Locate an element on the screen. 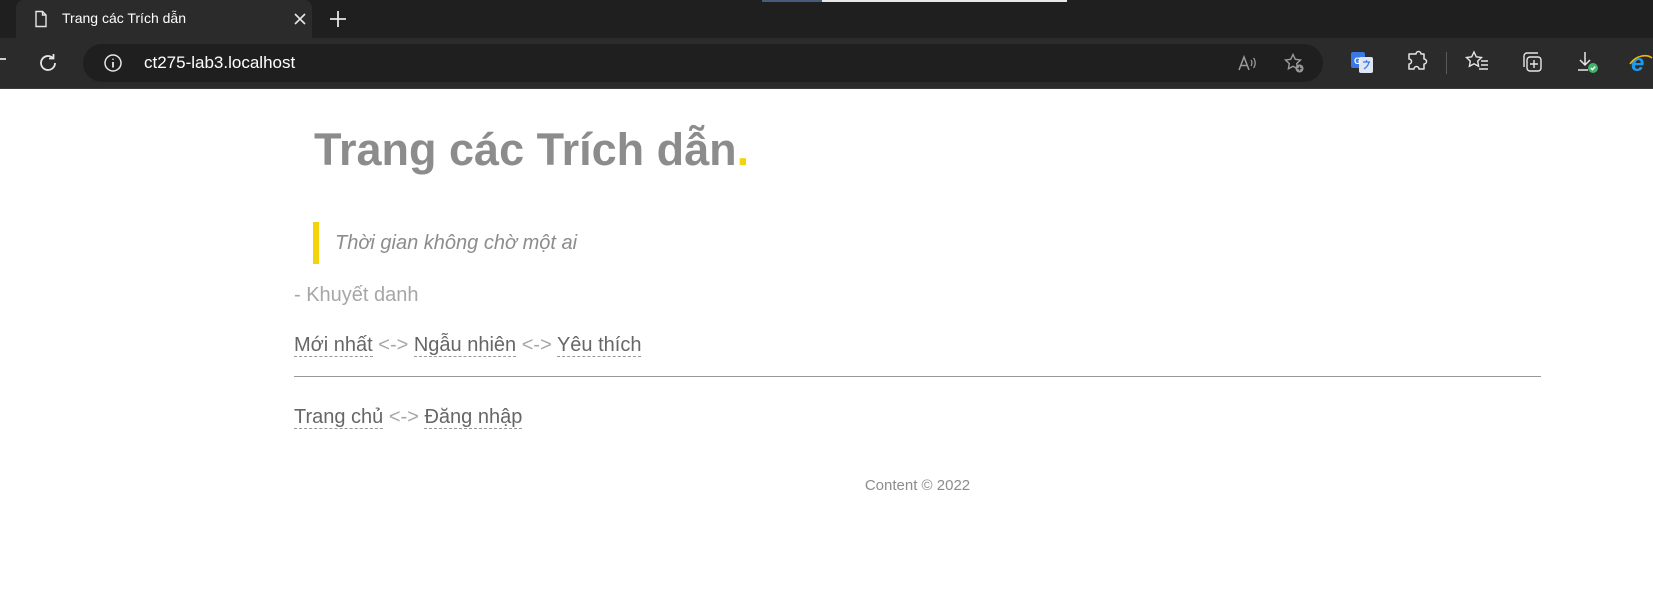  favorites-icon is located at coordinates (1477, 62).